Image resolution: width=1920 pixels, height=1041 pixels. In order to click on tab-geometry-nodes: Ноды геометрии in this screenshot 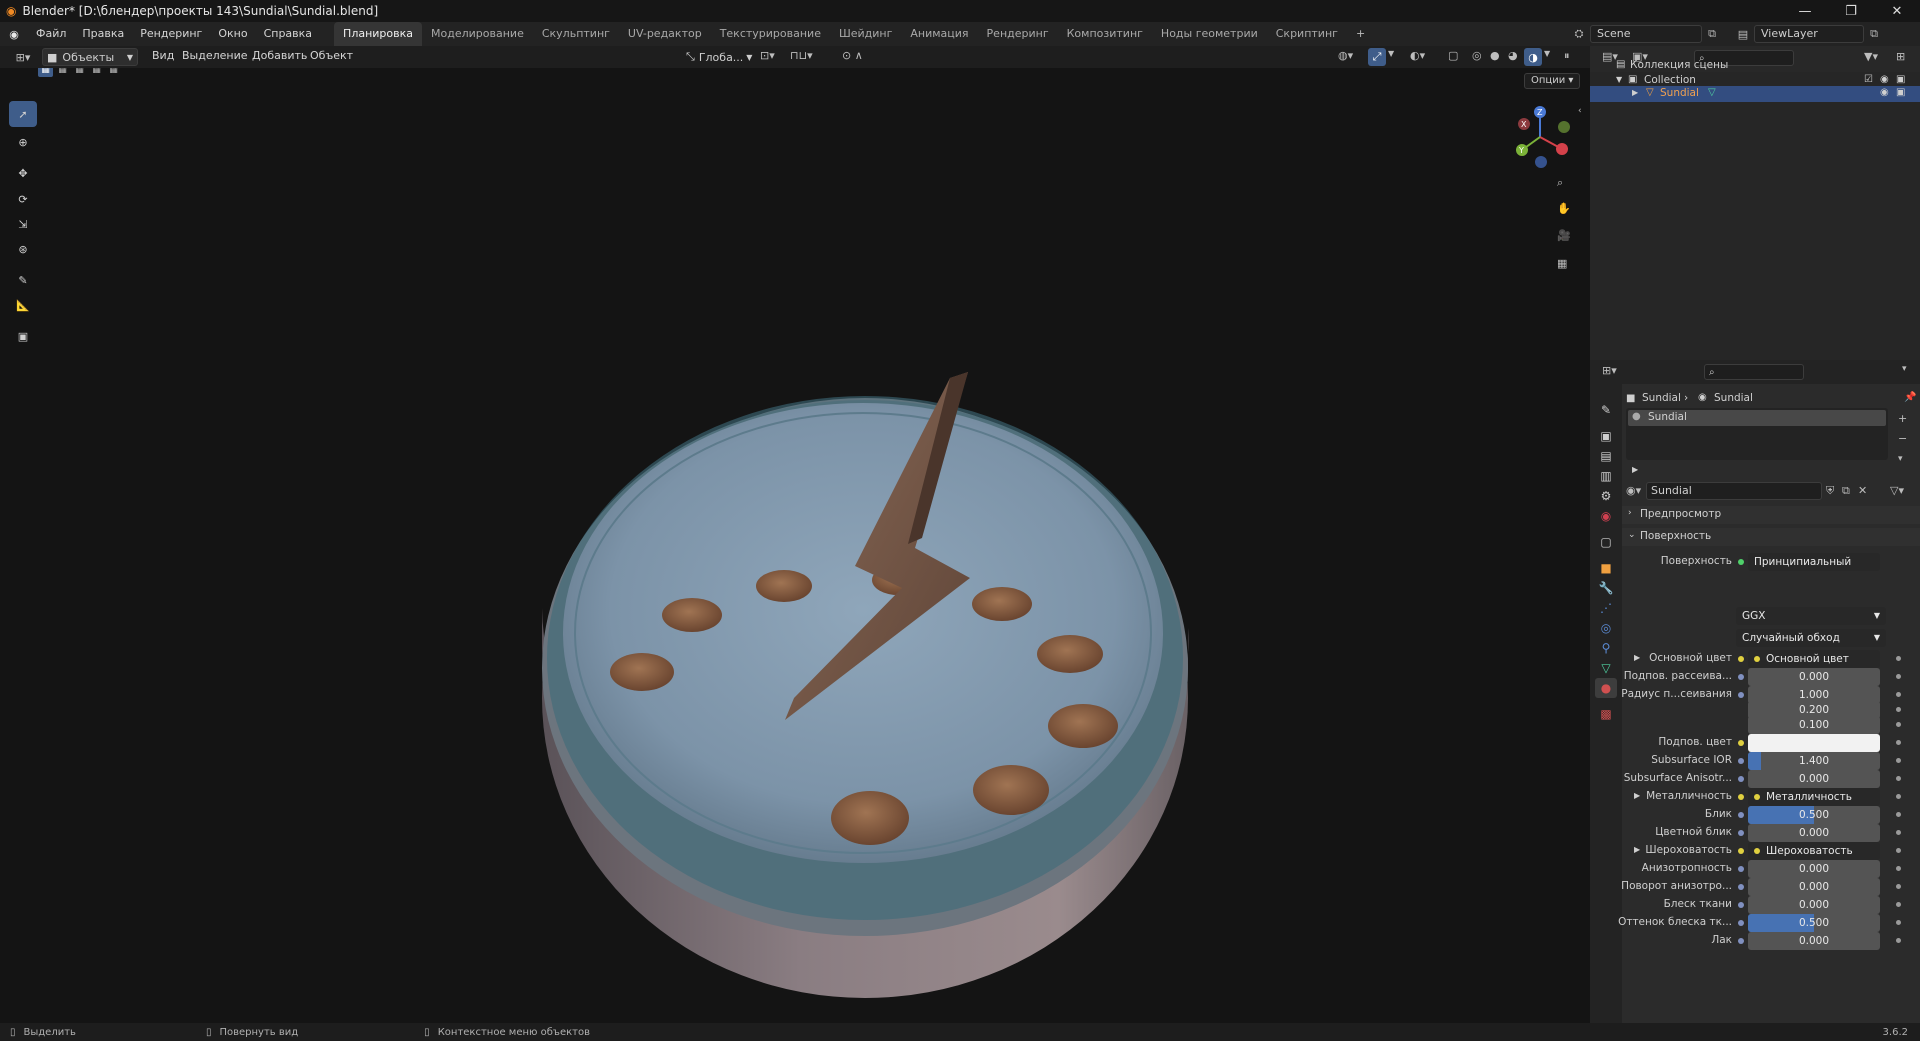, I will do `click(1209, 34)`.